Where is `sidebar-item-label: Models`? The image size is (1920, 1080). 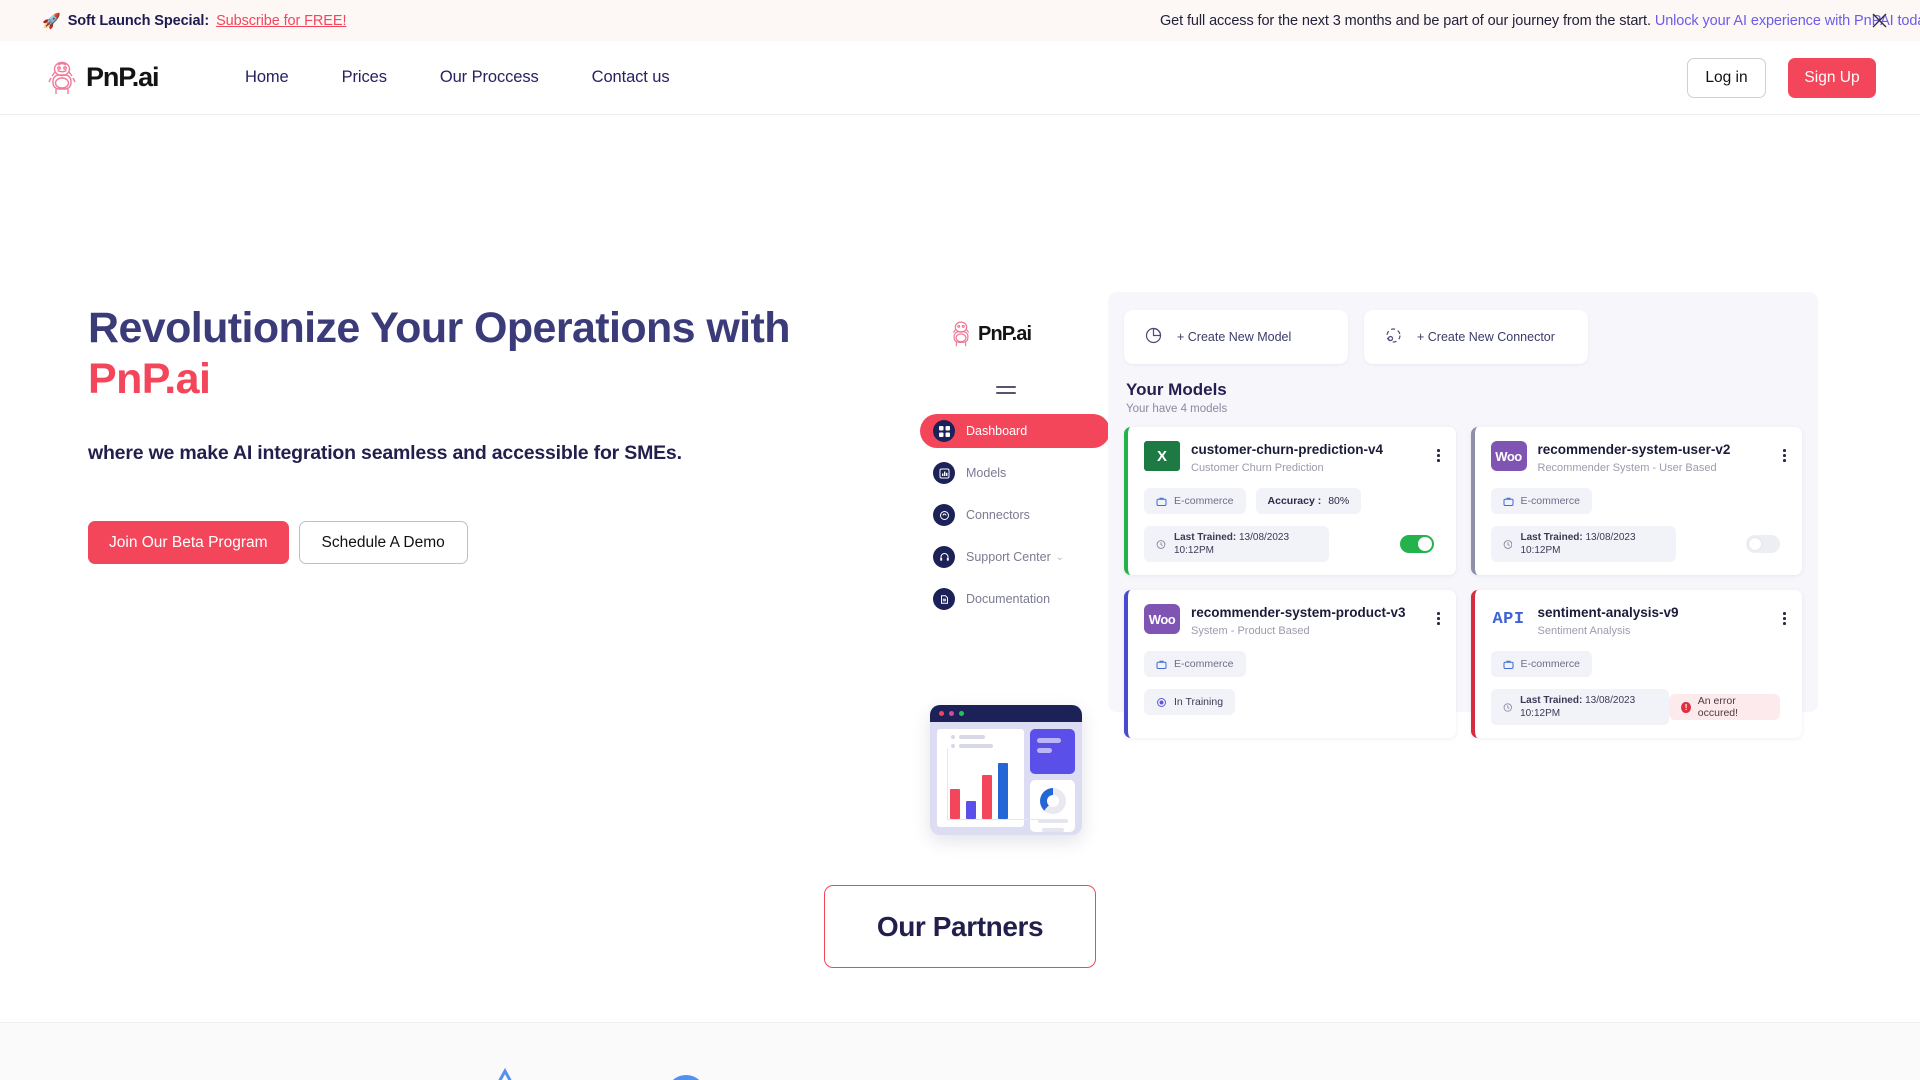
sidebar-item-label: Models is located at coordinates (986, 473).